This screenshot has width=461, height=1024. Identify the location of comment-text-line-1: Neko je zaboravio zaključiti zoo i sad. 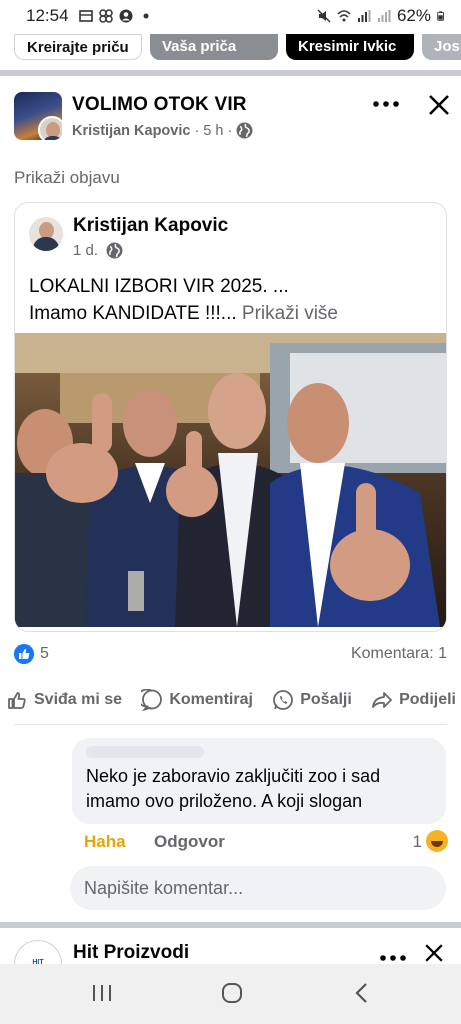
(233, 776).